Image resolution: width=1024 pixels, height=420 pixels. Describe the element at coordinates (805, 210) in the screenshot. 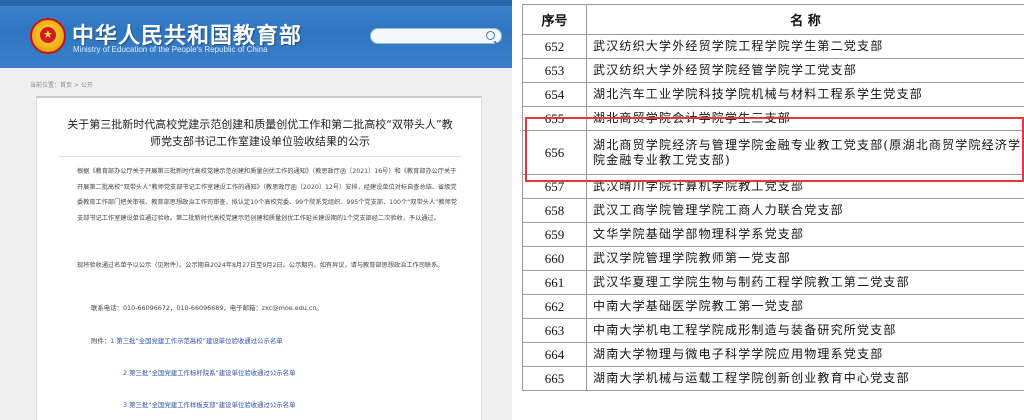

I see `row-name: 武汉工商学院管理学院工商人力联合党支部` at that location.